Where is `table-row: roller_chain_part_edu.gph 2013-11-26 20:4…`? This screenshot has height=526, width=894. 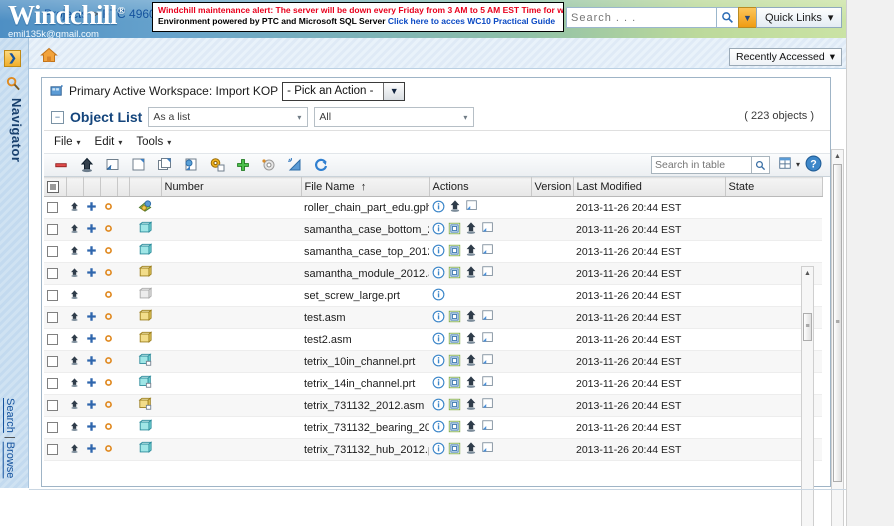 table-row: roller_chain_part_edu.gph 2013-11-26 20:4… is located at coordinates (433, 207).